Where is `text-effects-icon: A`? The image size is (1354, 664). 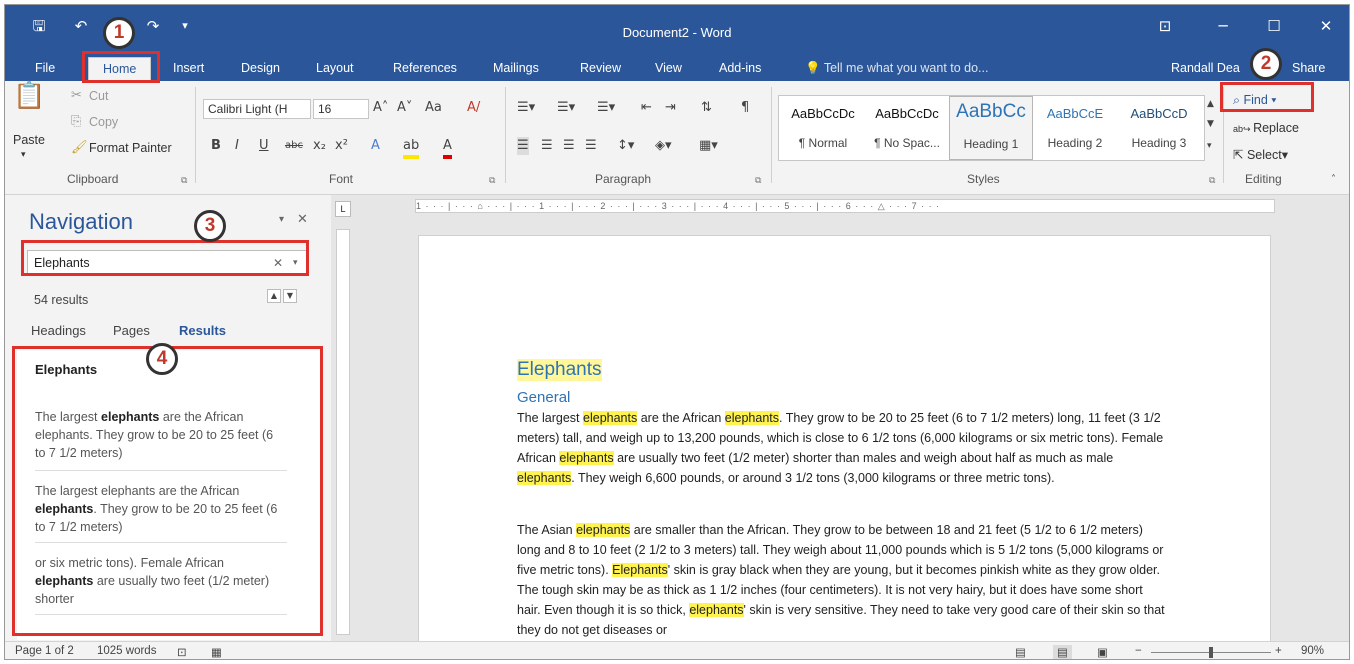 text-effects-icon: A is located at coordinates (375, 146).